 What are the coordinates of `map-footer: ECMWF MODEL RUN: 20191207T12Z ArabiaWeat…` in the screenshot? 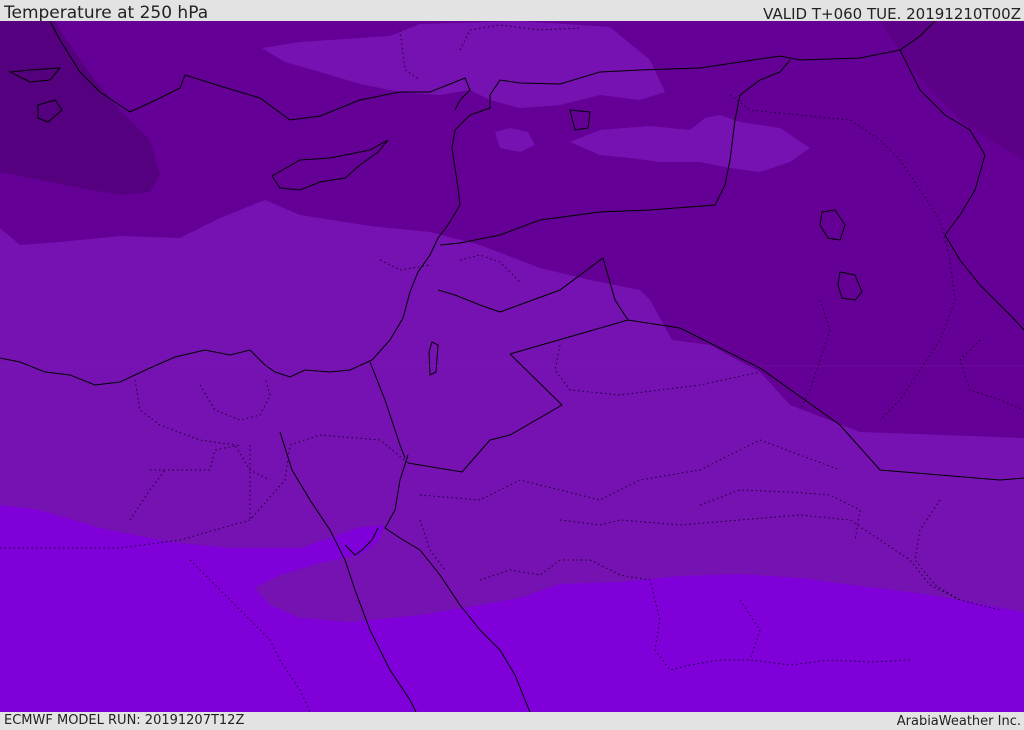 It's located at (512, 720).